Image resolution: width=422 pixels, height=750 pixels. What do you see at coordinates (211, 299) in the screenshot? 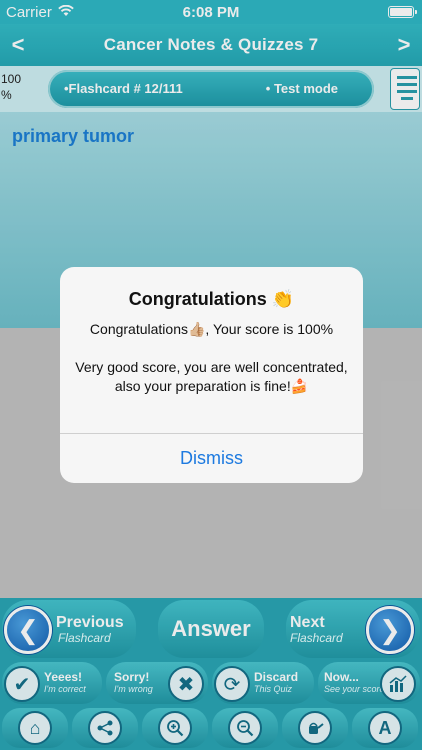
I see `alert-title: Congratulations 👏` at bounding box center [211, 299].